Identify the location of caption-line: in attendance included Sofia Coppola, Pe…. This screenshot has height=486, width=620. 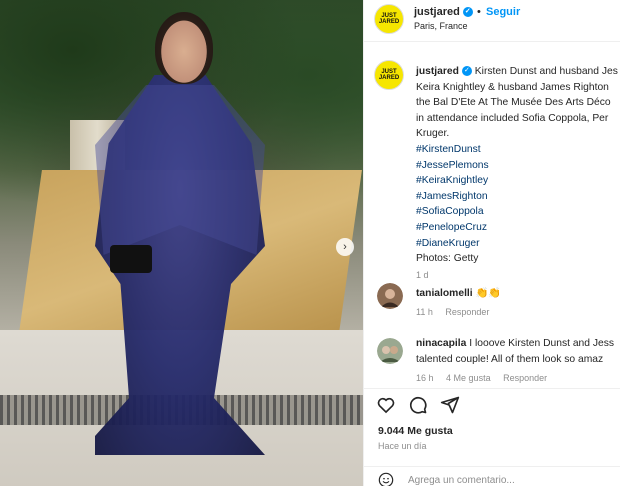
(512, 118).